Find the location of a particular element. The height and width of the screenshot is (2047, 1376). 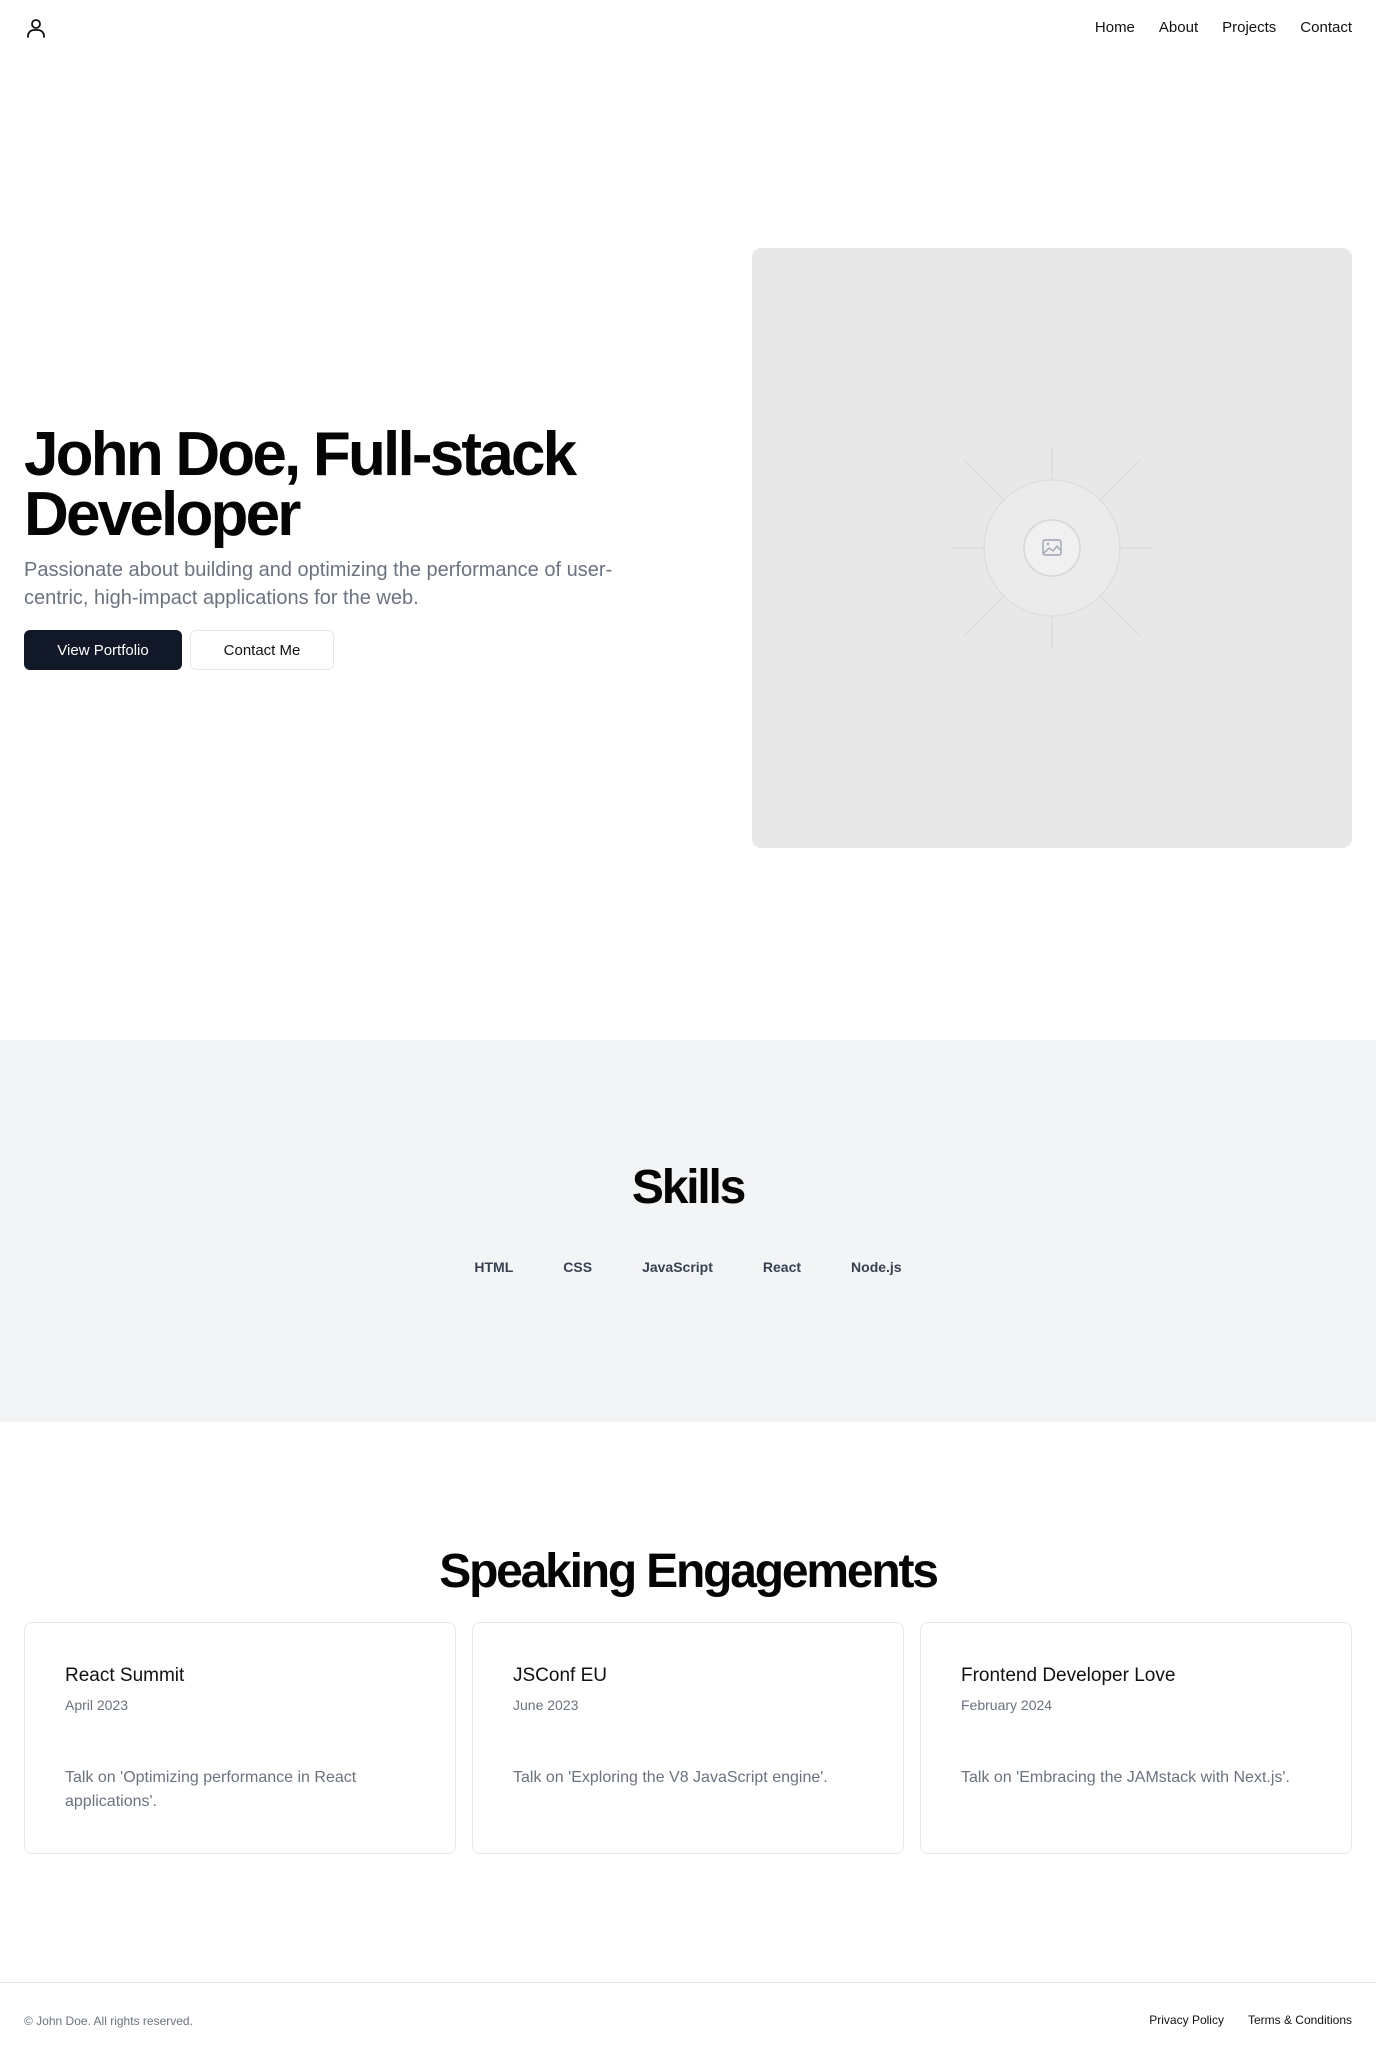

hero-image-placeholder is located at coordinates (1052, 548).